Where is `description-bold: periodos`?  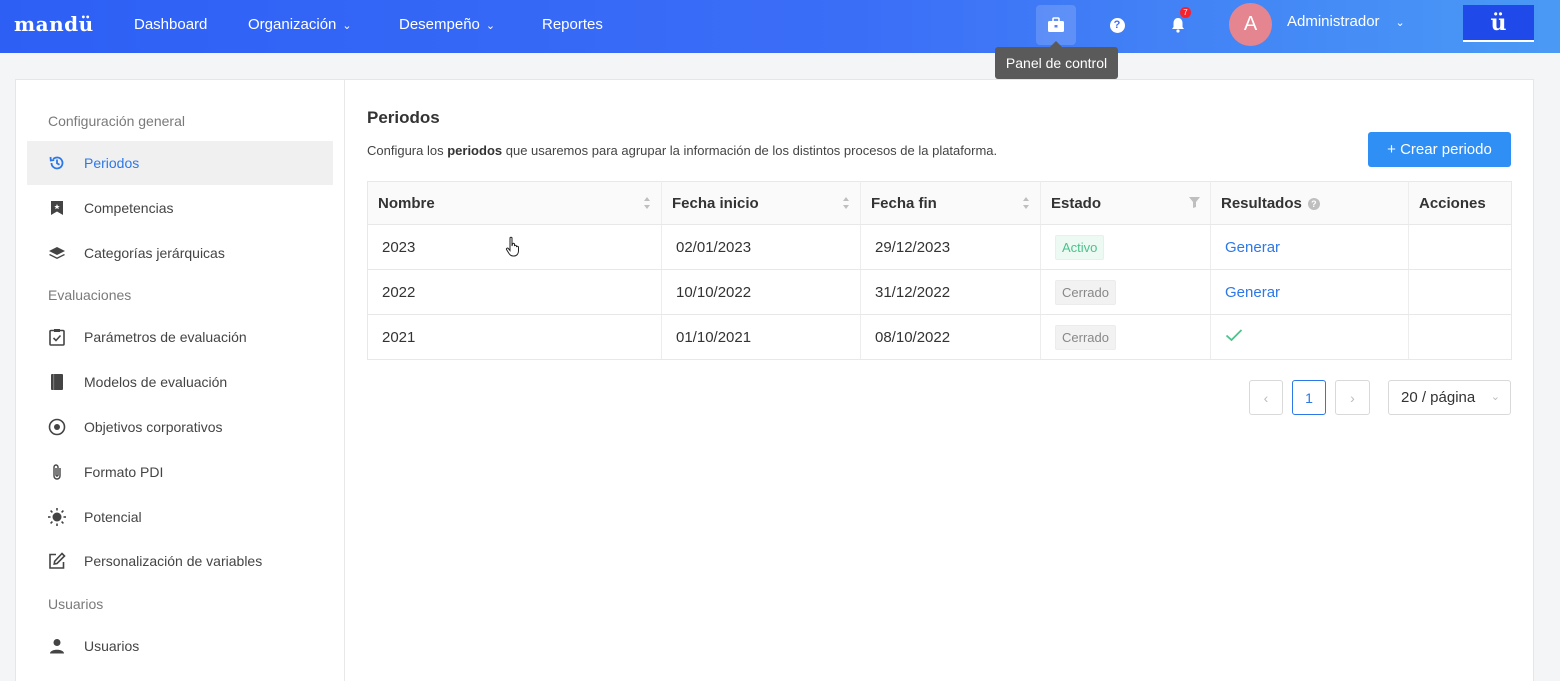
description-bold: periodos is located at coordinates (475, 150).